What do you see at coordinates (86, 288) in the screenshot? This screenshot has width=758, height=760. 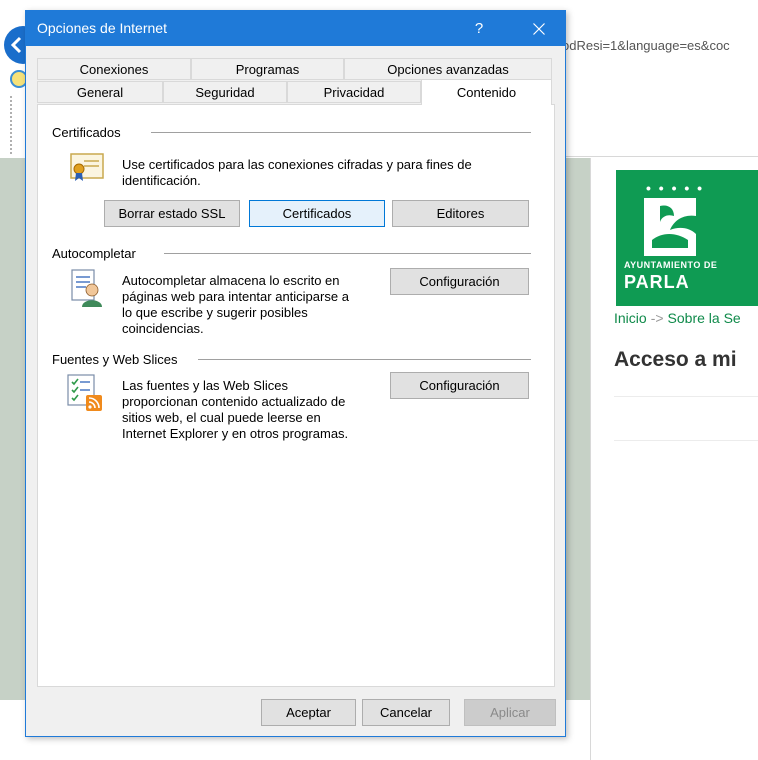 I see `autocomplete-user-icon` at bounding box center [86, 288].